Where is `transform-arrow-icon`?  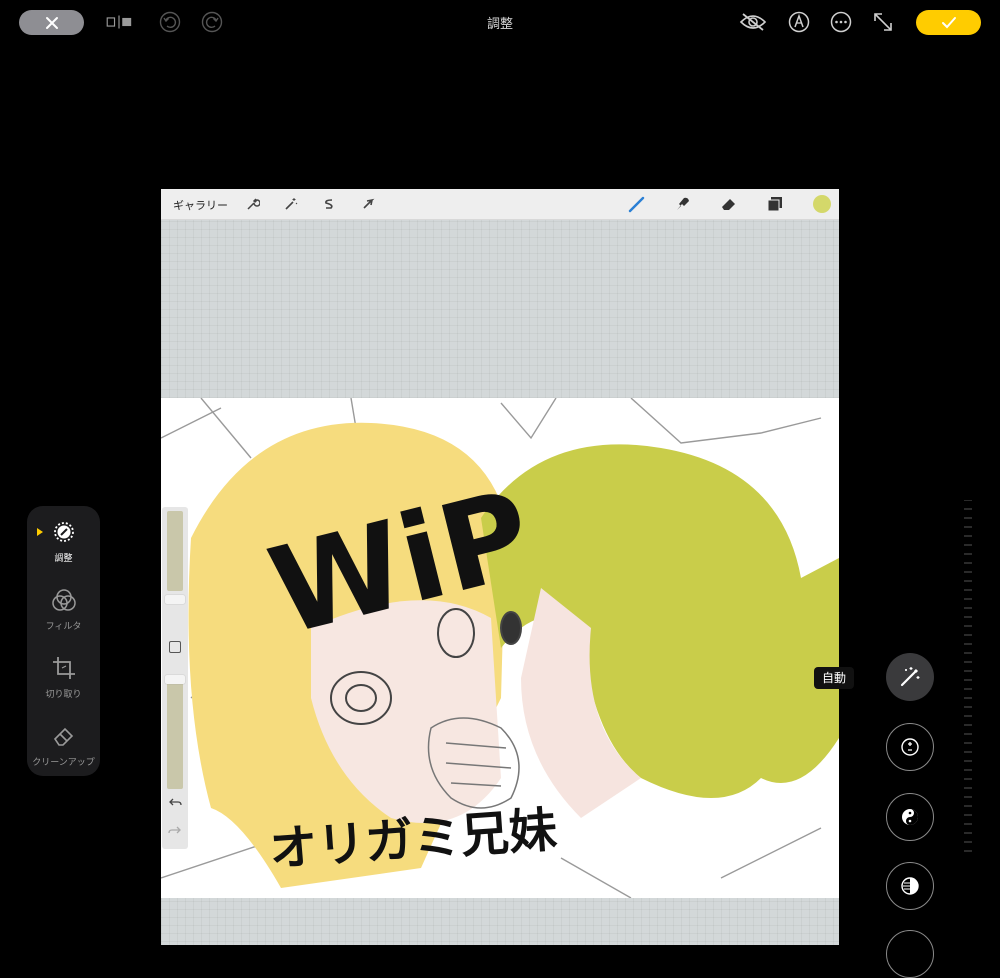
transform-arrow-icon is located at coordinates (368, 204).